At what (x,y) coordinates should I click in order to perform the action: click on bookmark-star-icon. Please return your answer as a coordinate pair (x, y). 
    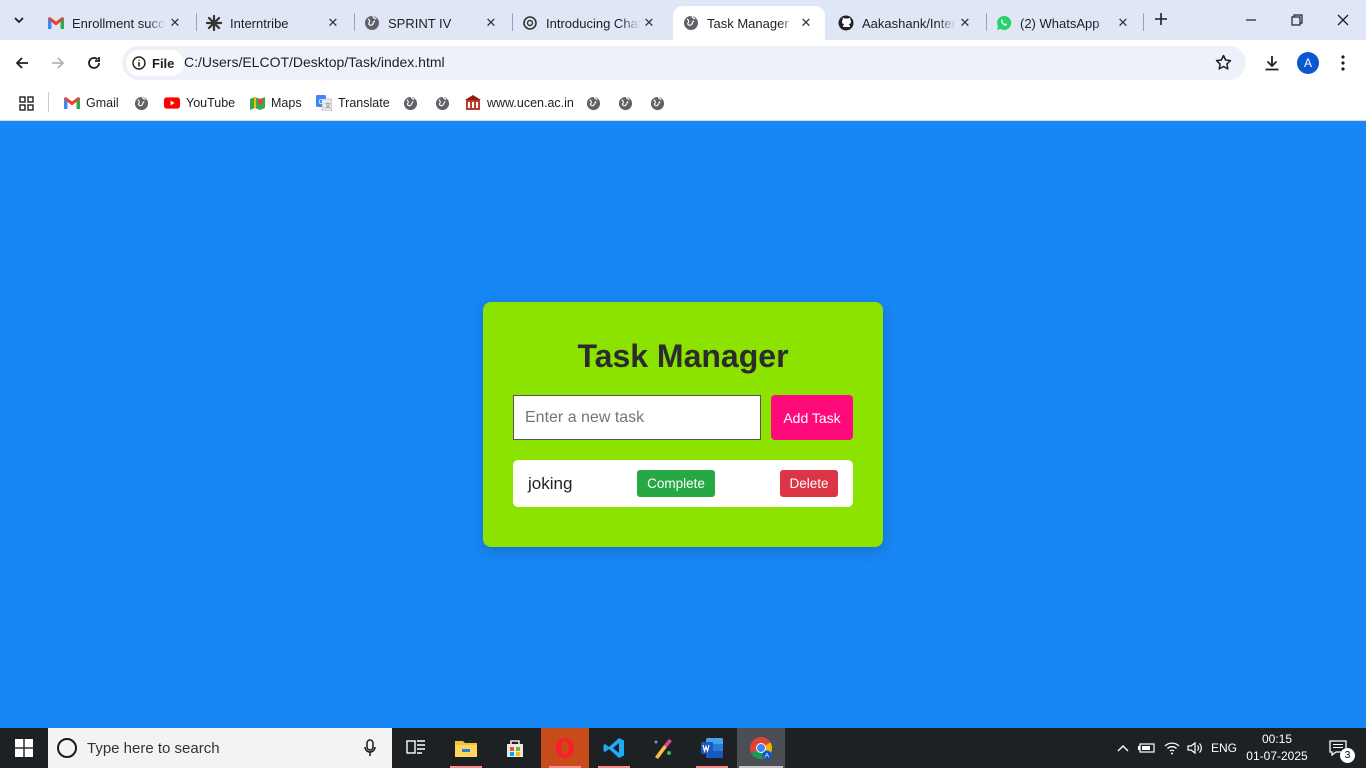
    Looking at the image, I should click on (1223, 62).